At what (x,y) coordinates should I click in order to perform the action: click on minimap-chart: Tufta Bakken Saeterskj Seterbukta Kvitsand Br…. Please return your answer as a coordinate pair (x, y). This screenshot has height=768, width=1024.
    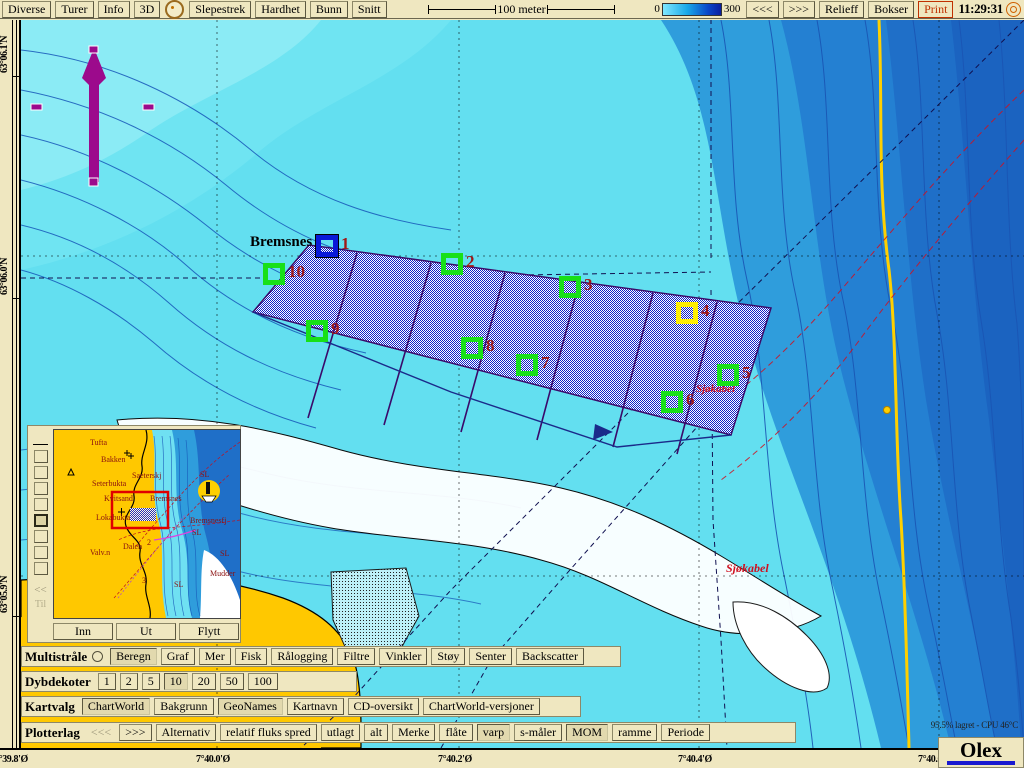
    Looking at the image, I should click on (147, 524).